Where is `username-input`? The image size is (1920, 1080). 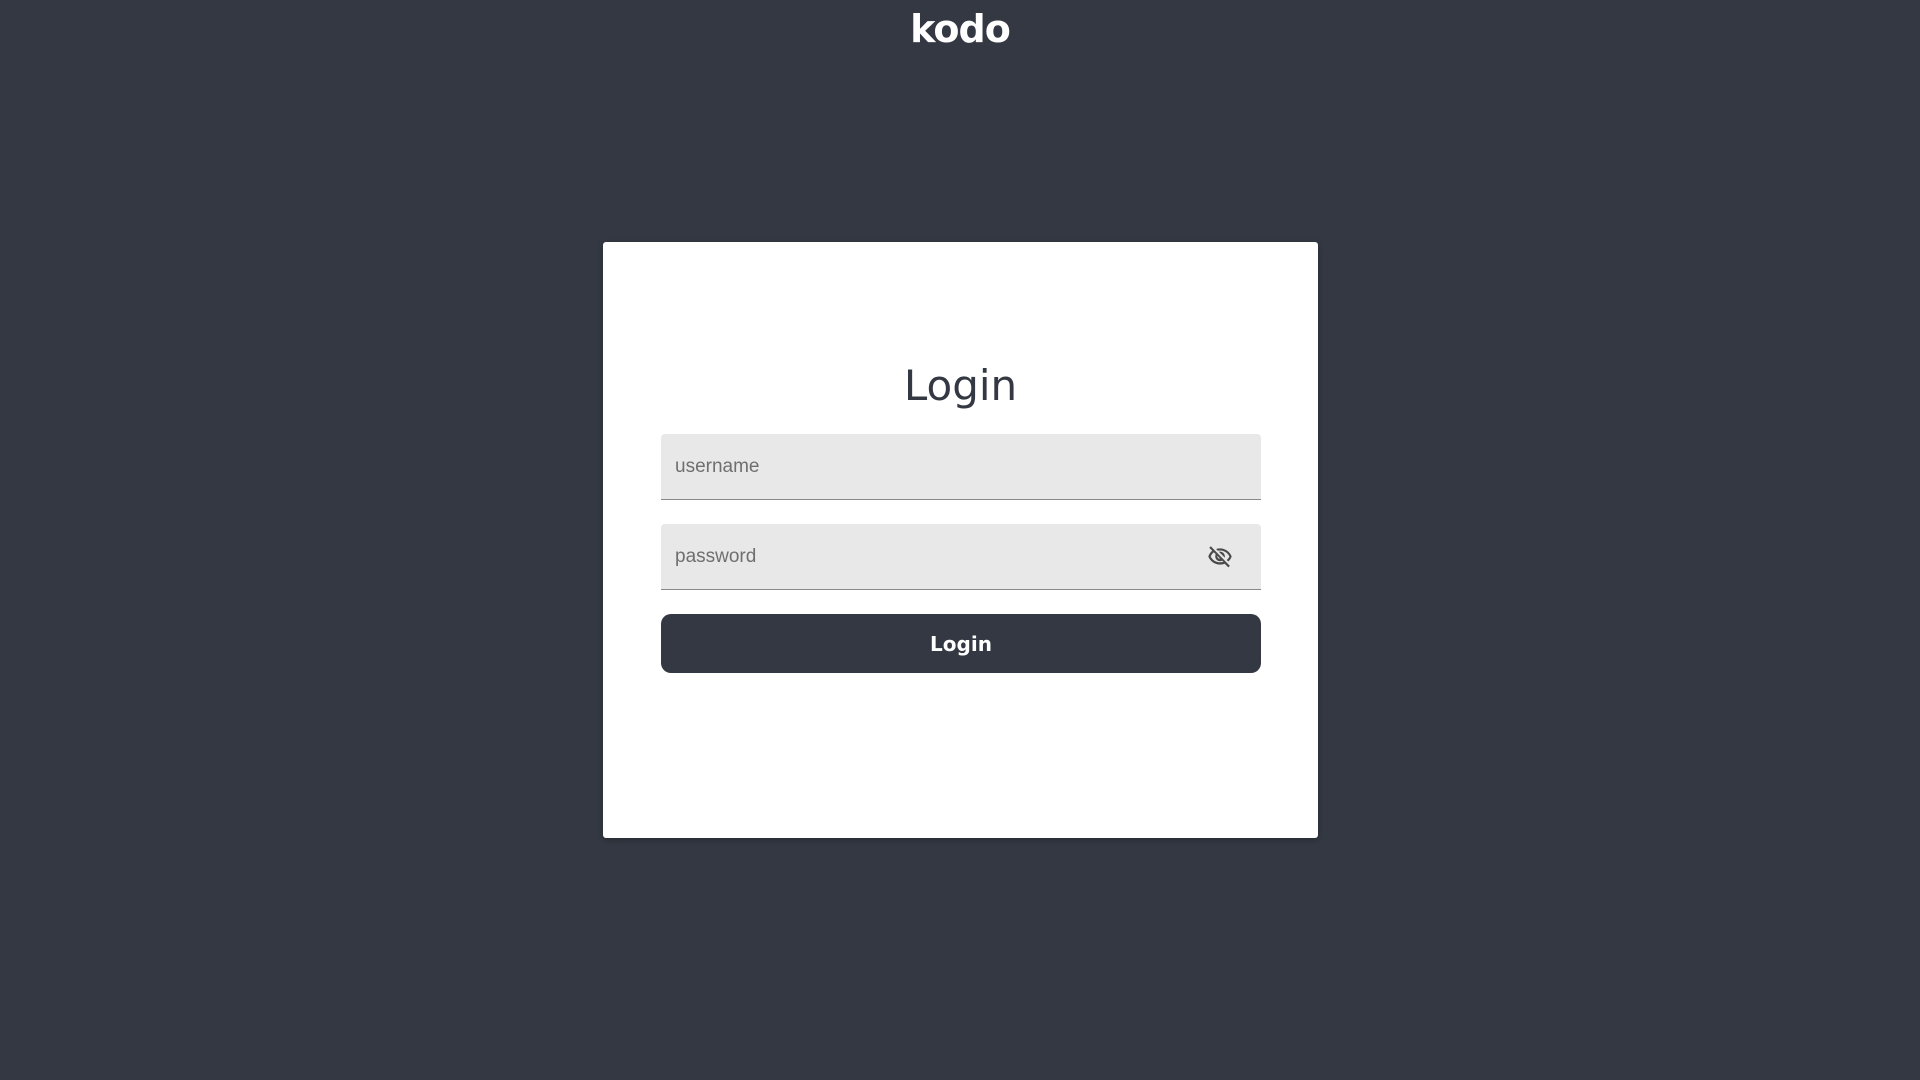 username-input is located at coordinates (961, 466).